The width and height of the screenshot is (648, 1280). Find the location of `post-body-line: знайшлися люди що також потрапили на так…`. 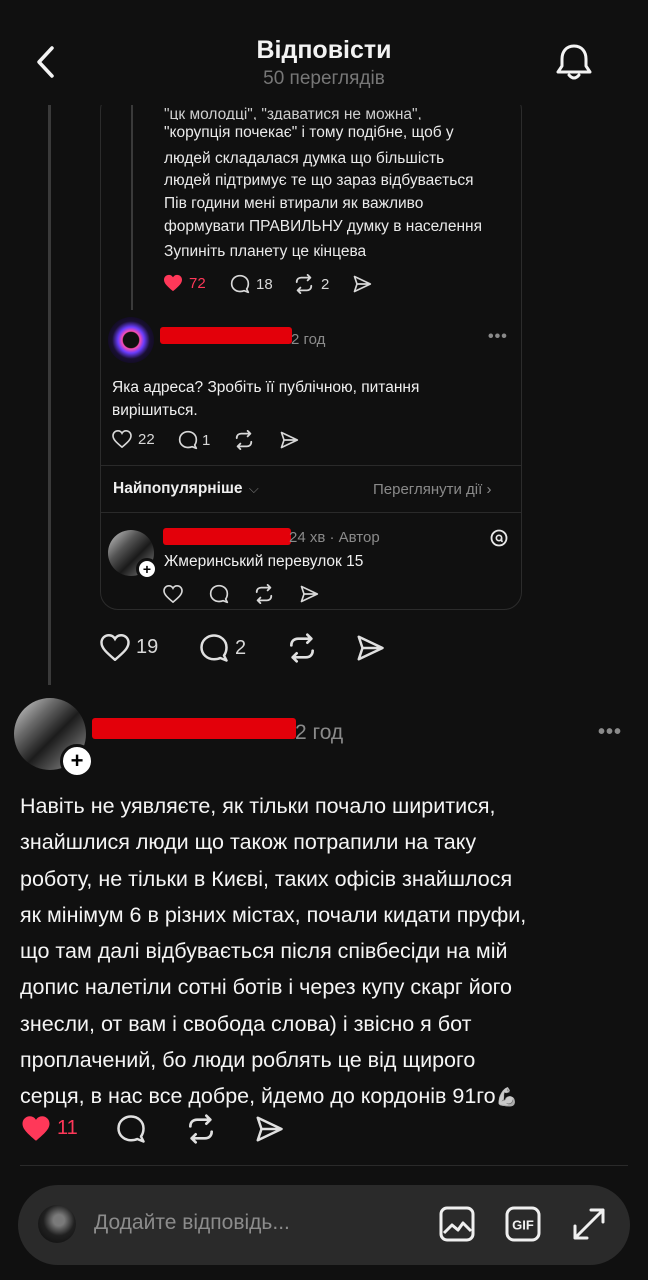

post-body-line: знайшлися люди що також потрапили на так… is located at coordinates (248, 842).